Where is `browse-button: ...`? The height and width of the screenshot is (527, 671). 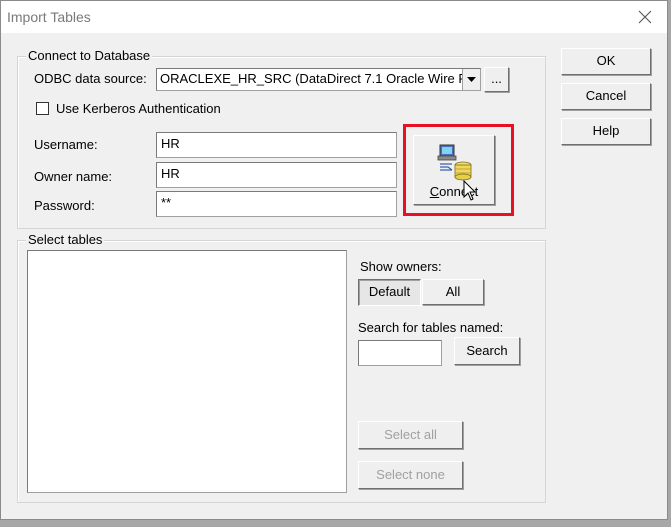 browse-button: ... is located at coordinates (496, 79).